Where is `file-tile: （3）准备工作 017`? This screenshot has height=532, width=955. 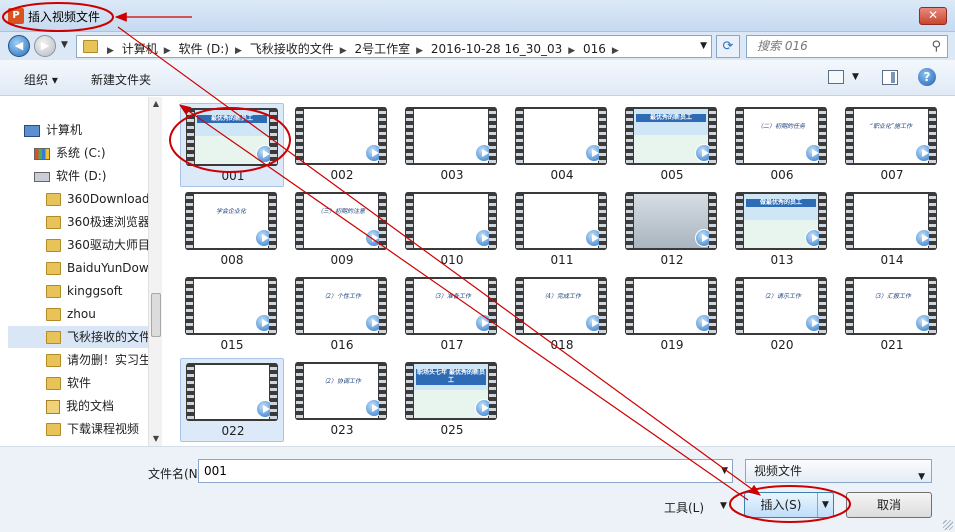
file-tile: （3）准备工作 017 is located at coordinates (452, 315).